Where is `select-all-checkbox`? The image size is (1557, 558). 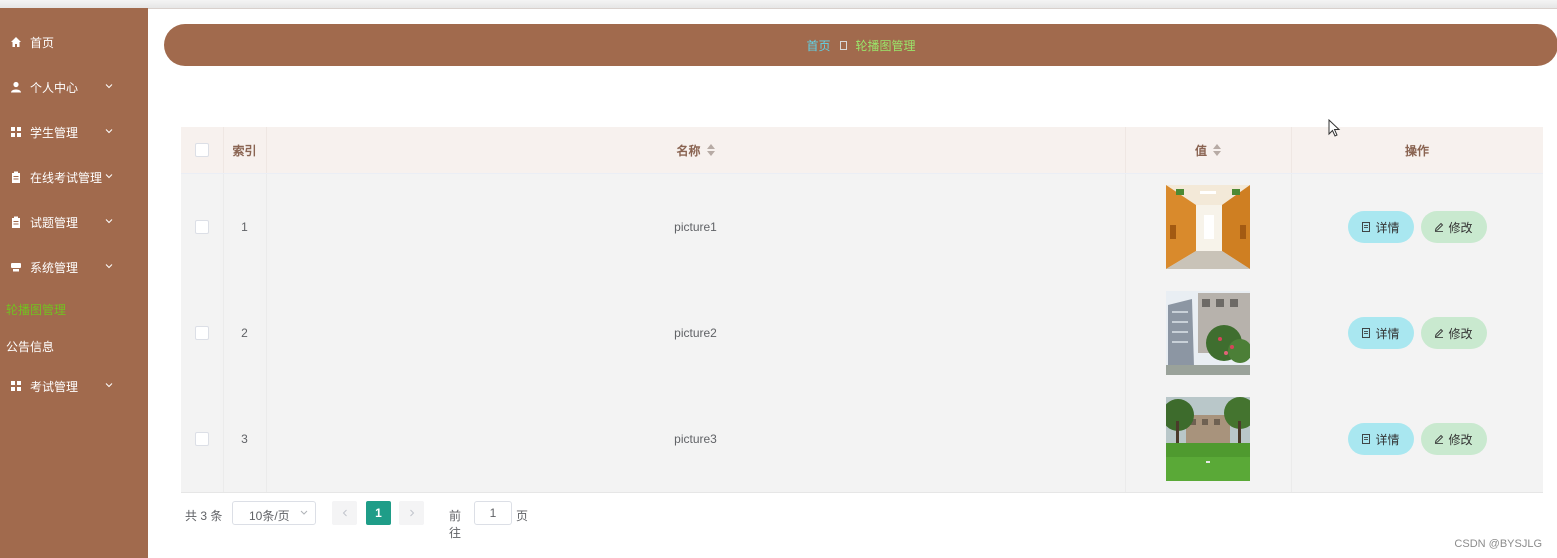
select-all-checkbox is located at coordinates (202, 150).